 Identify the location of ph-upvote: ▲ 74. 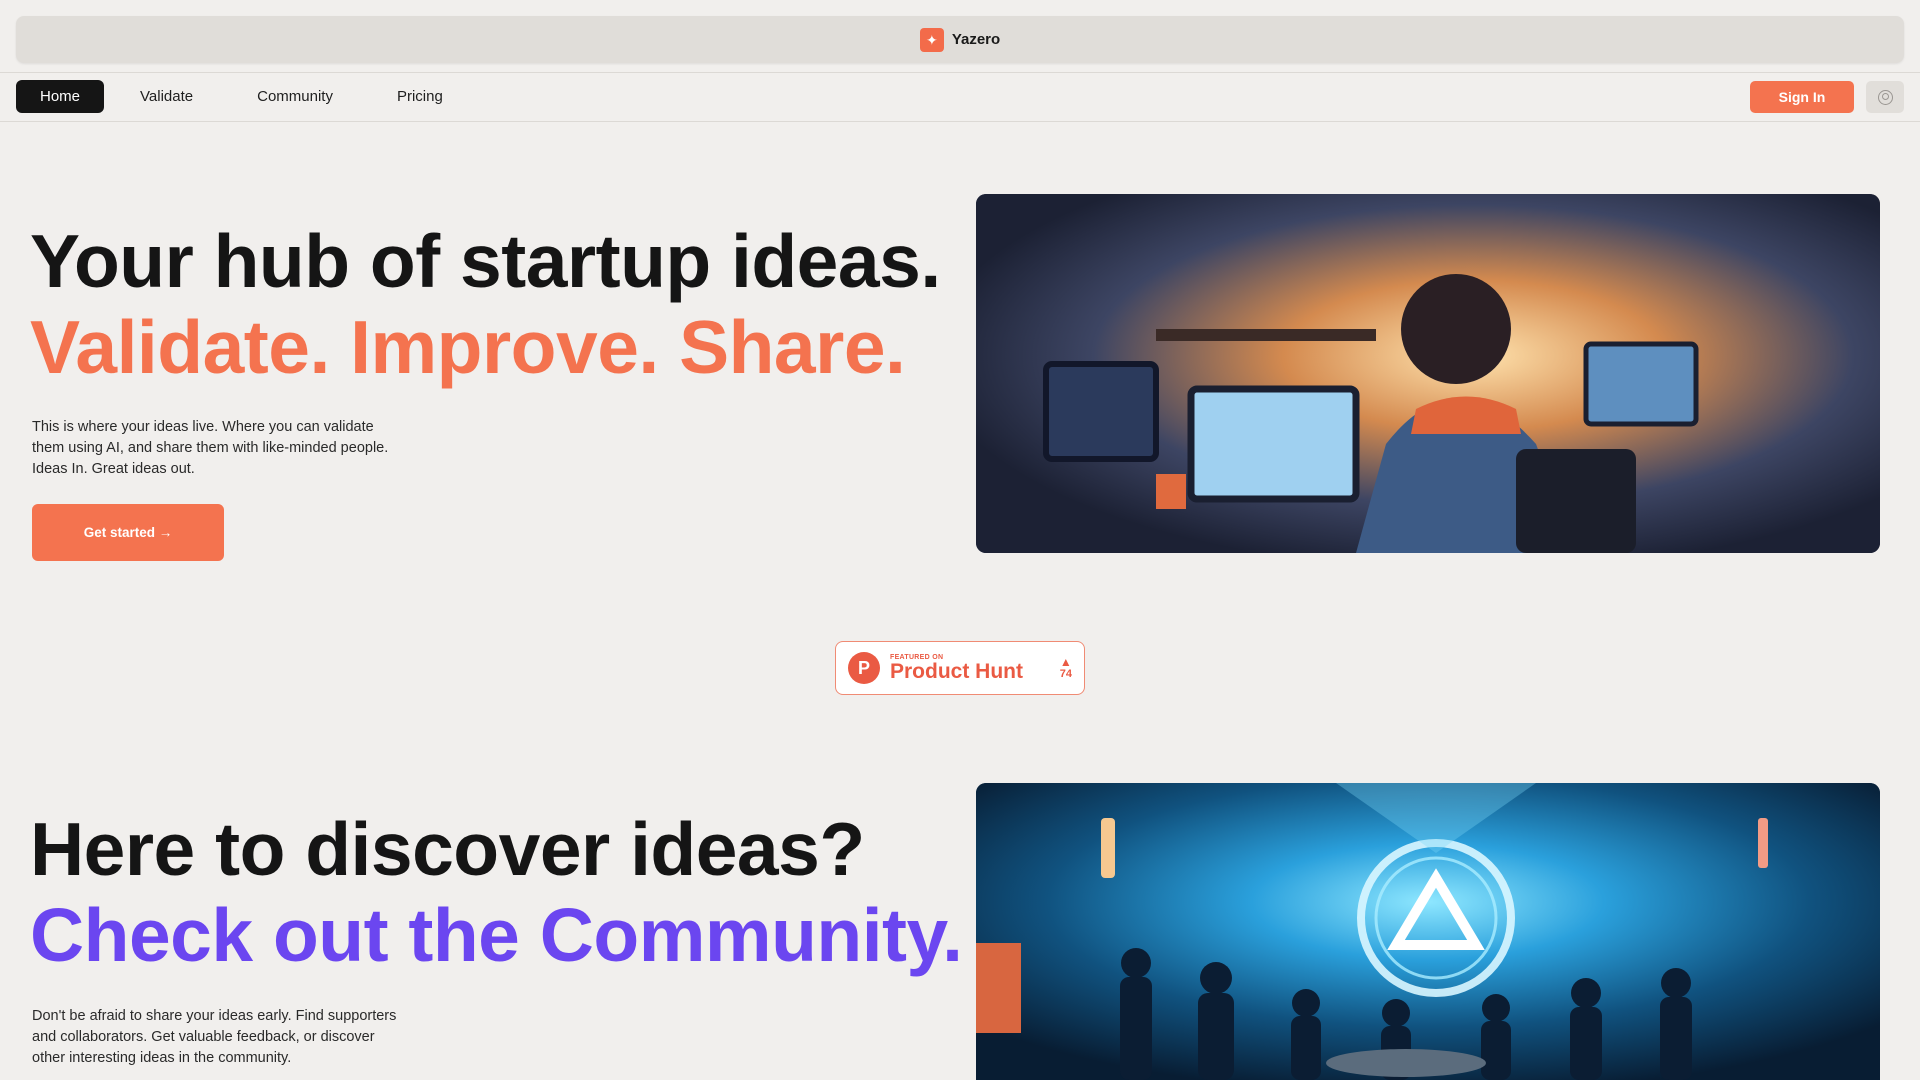
(1066, 668).